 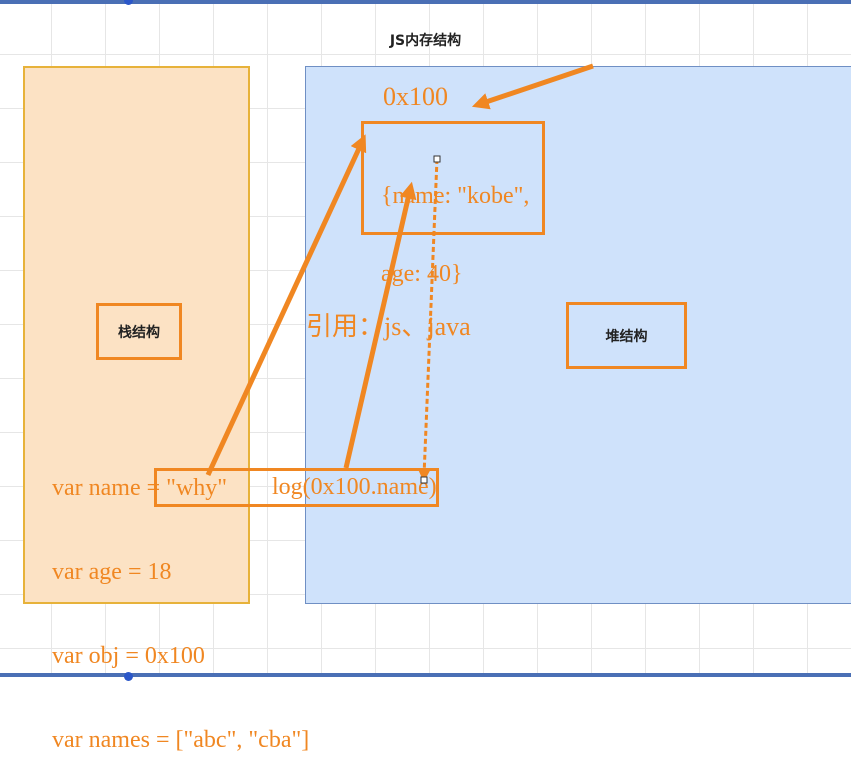 What do you see at coordinates (181, 740) in the screenshot?
I see `code-line-names: var names = ["abc", "cba"]` at bounding box center [181, 740].